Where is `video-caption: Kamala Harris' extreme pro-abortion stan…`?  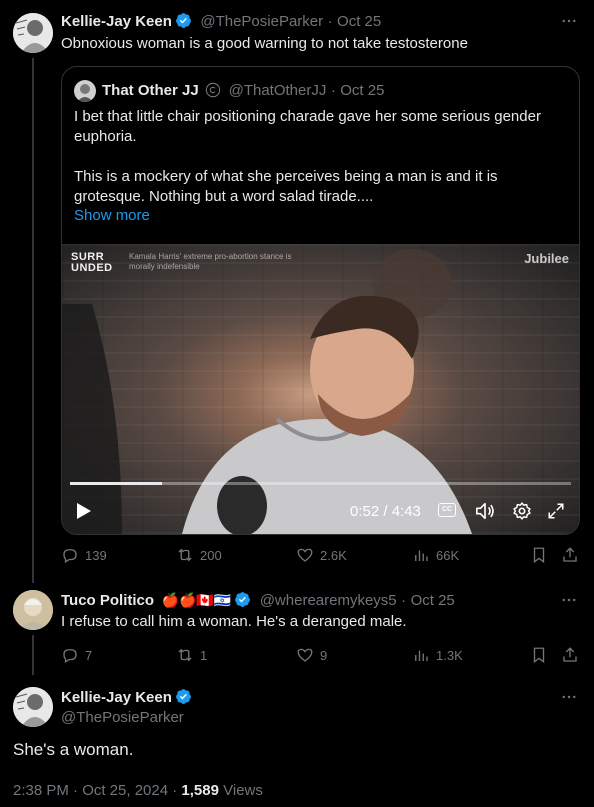 video-caption: Kamala Harris' extreme pro-abortion stan… is located at coordinates (210, 261).